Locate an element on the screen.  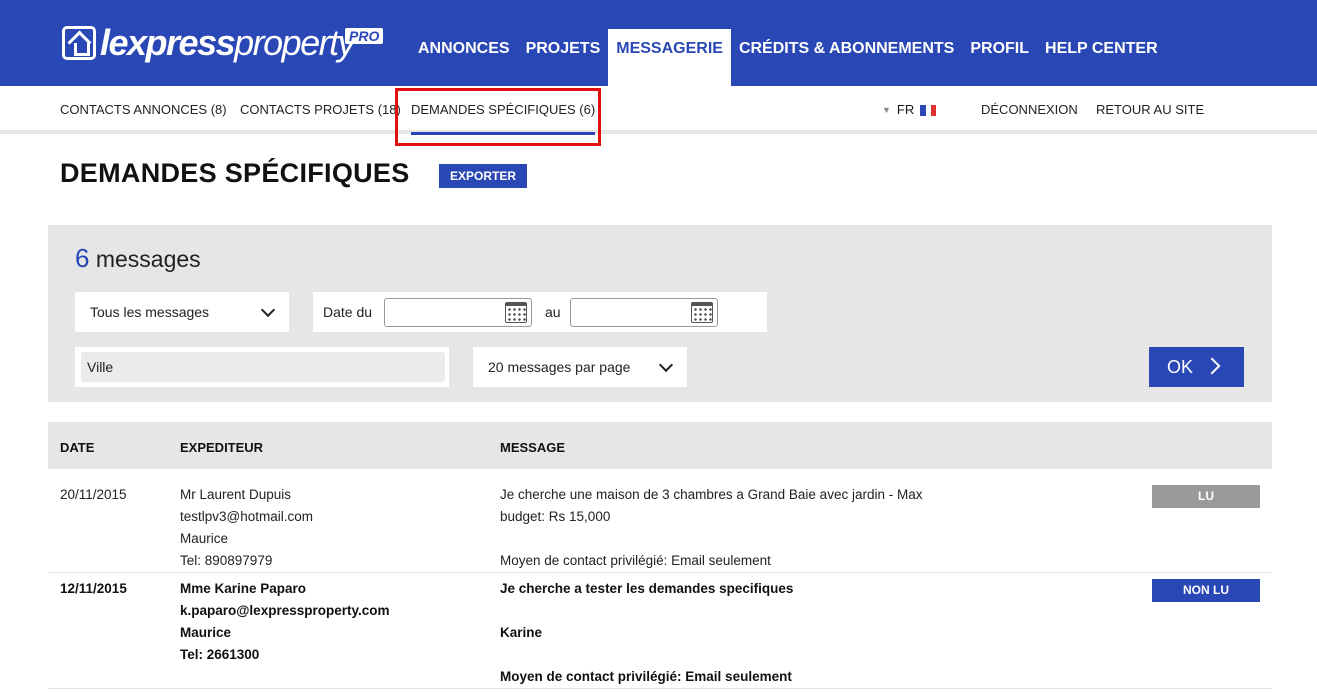
house-logo-icon is located at coordinates (79, 43).